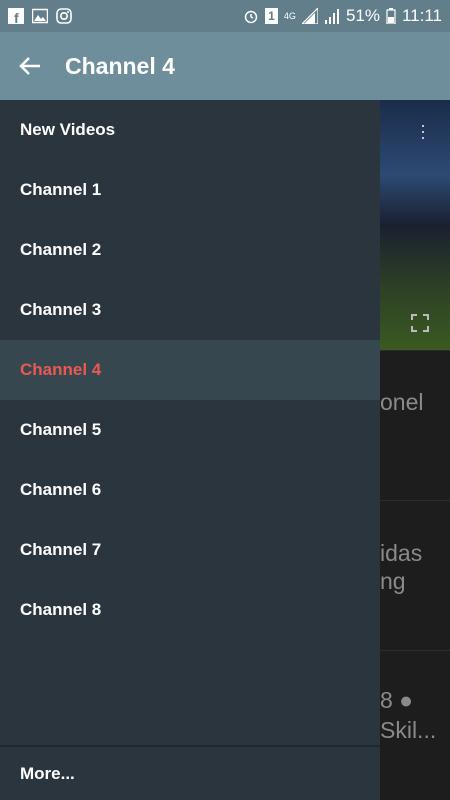 The image size is (450, 800). Describe the element at coordinates (225, 66) in the screenshot. I see `app-bar: Channel 4` at that location.